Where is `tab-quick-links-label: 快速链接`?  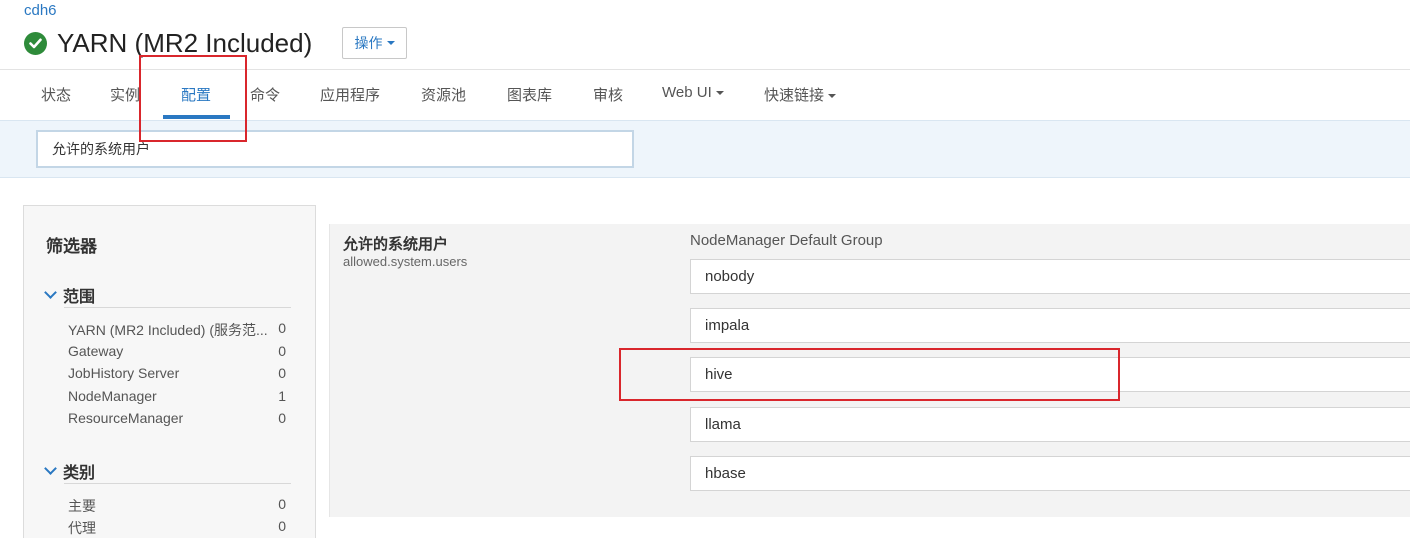
tab-quick-links-label: 快速链接 is located at coordinates (794, 95).